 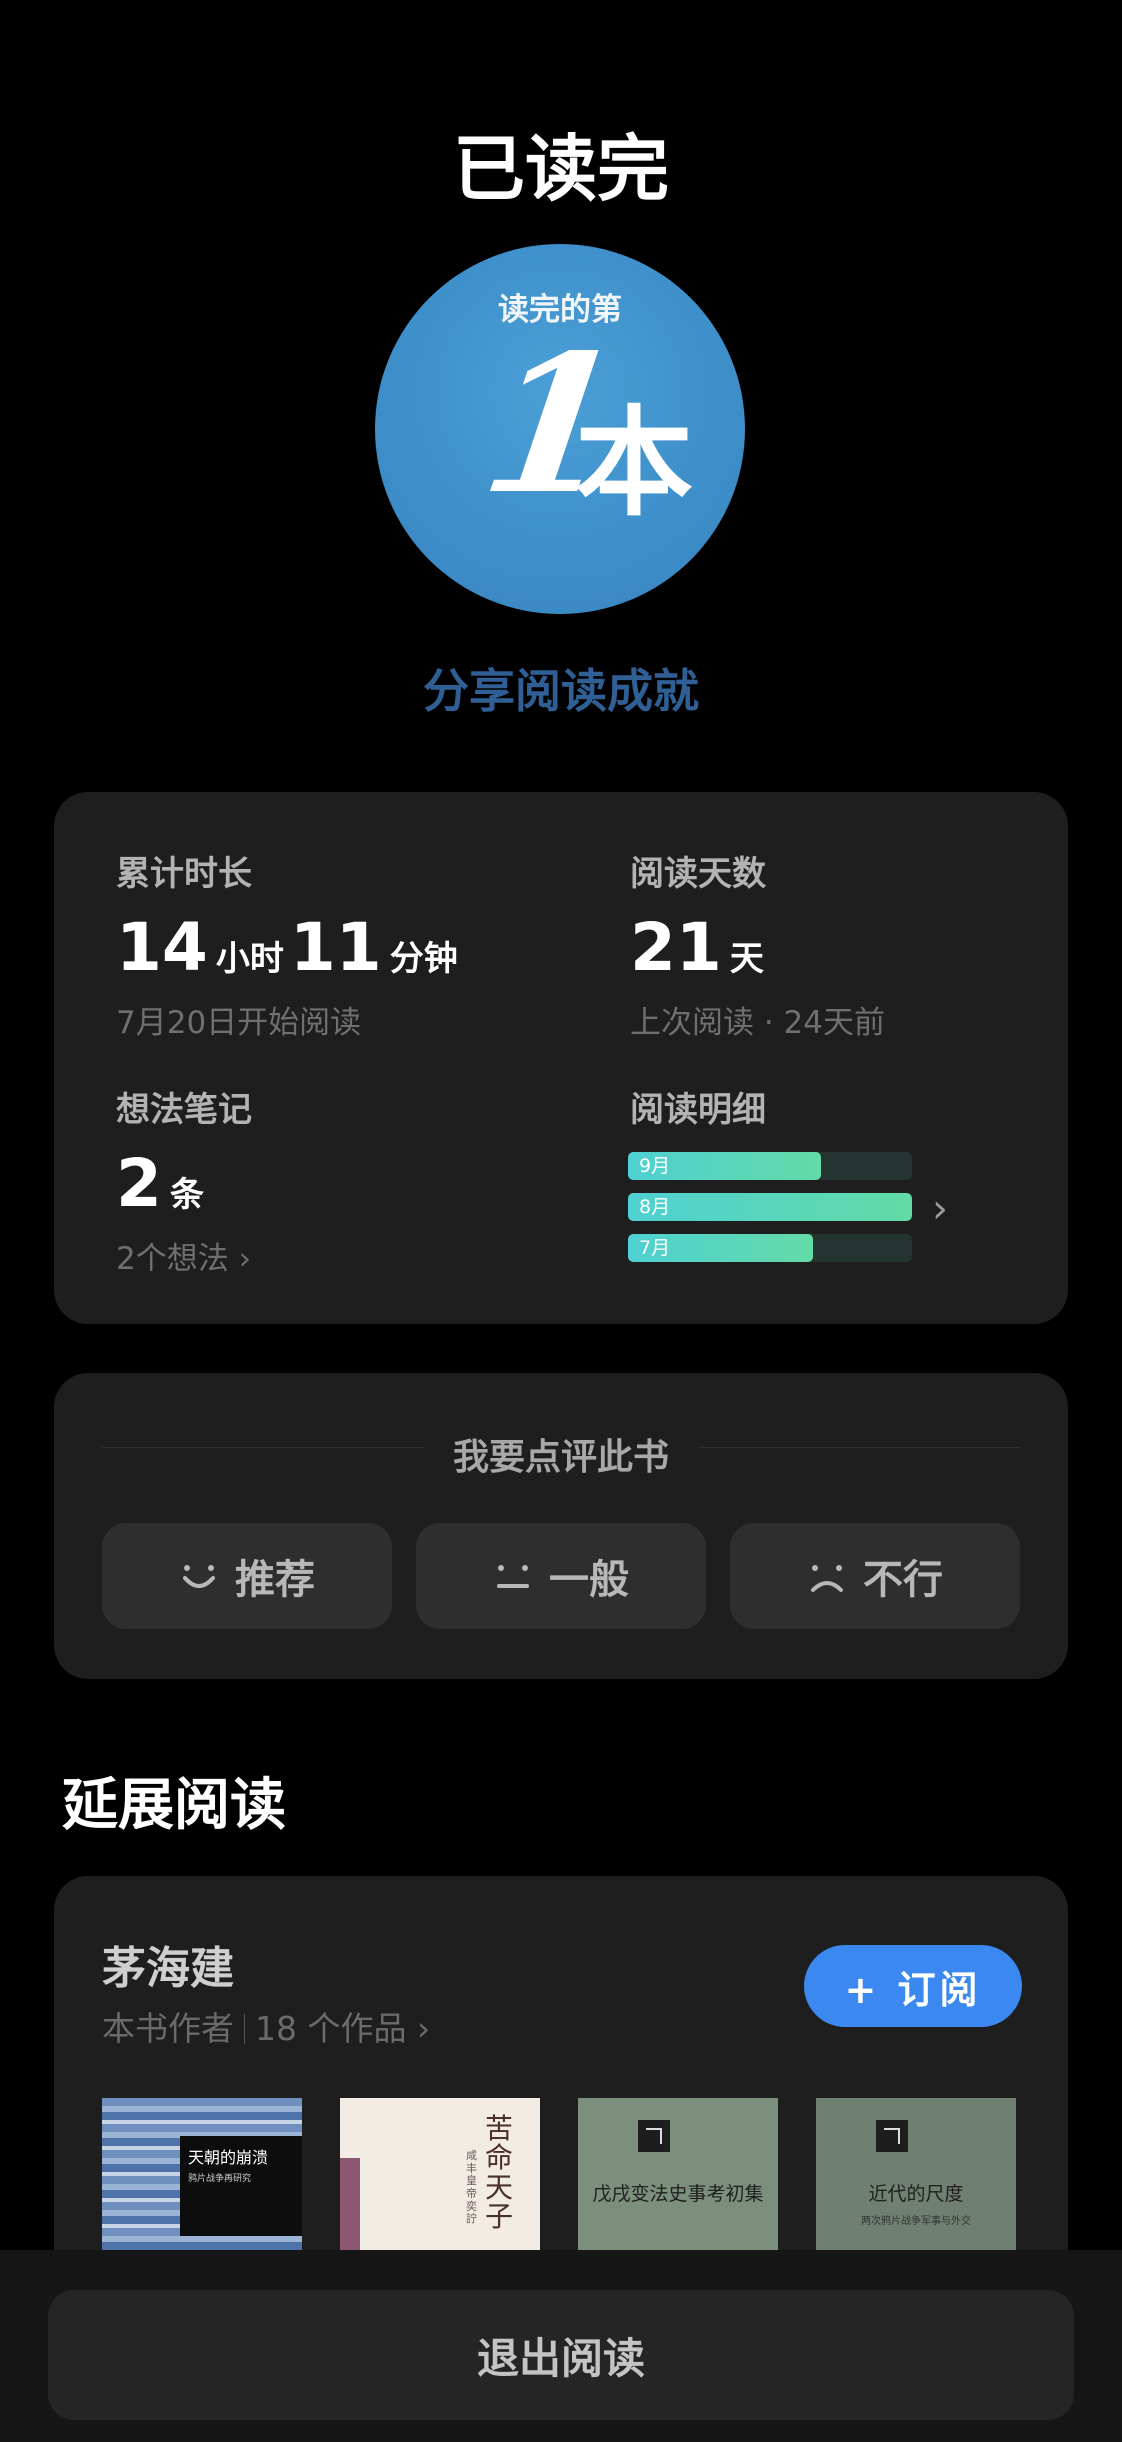 I want to click on reading-days-stat: 阅读天数 21 天 上次阅读 · 24天前, so click(x=757, y=944).